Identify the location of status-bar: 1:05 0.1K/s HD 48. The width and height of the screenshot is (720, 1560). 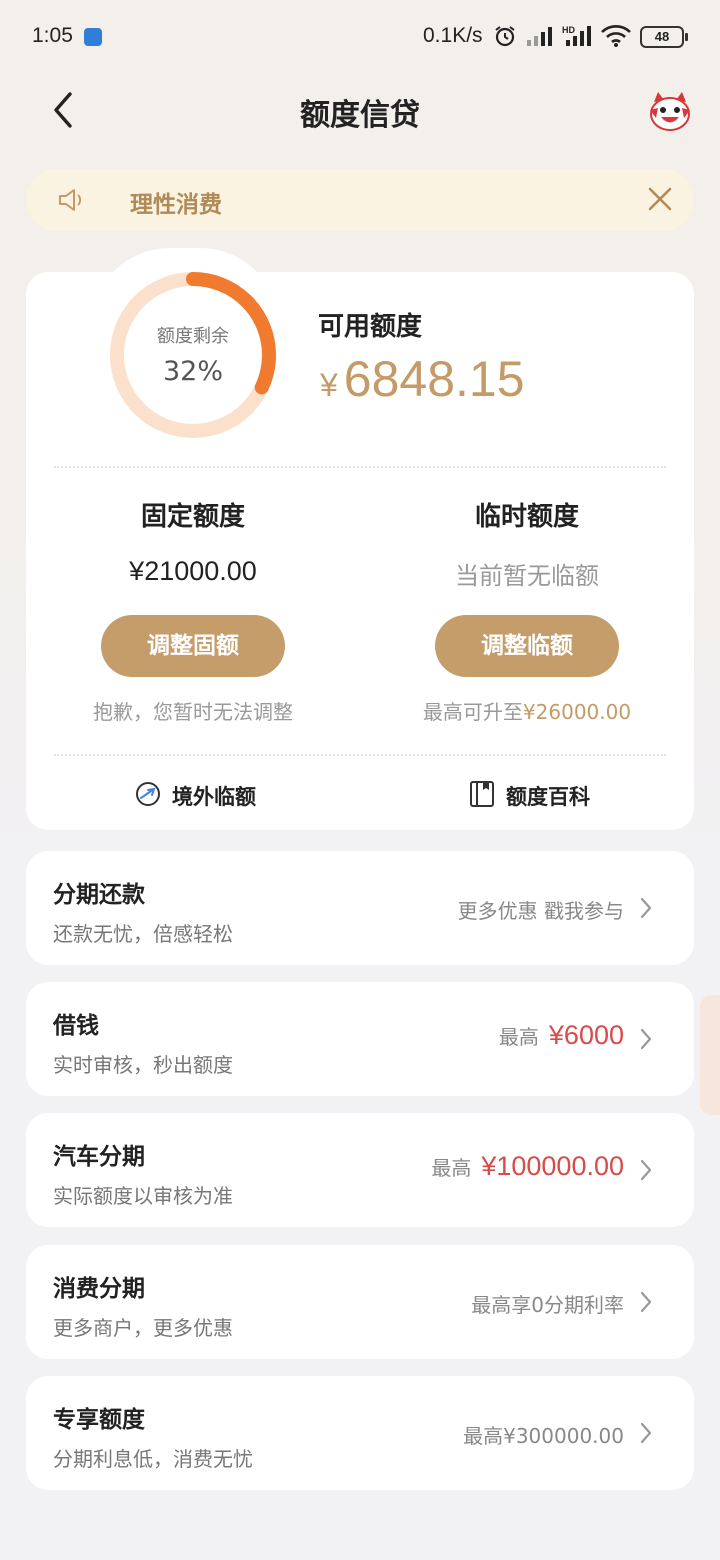
(360, 36).